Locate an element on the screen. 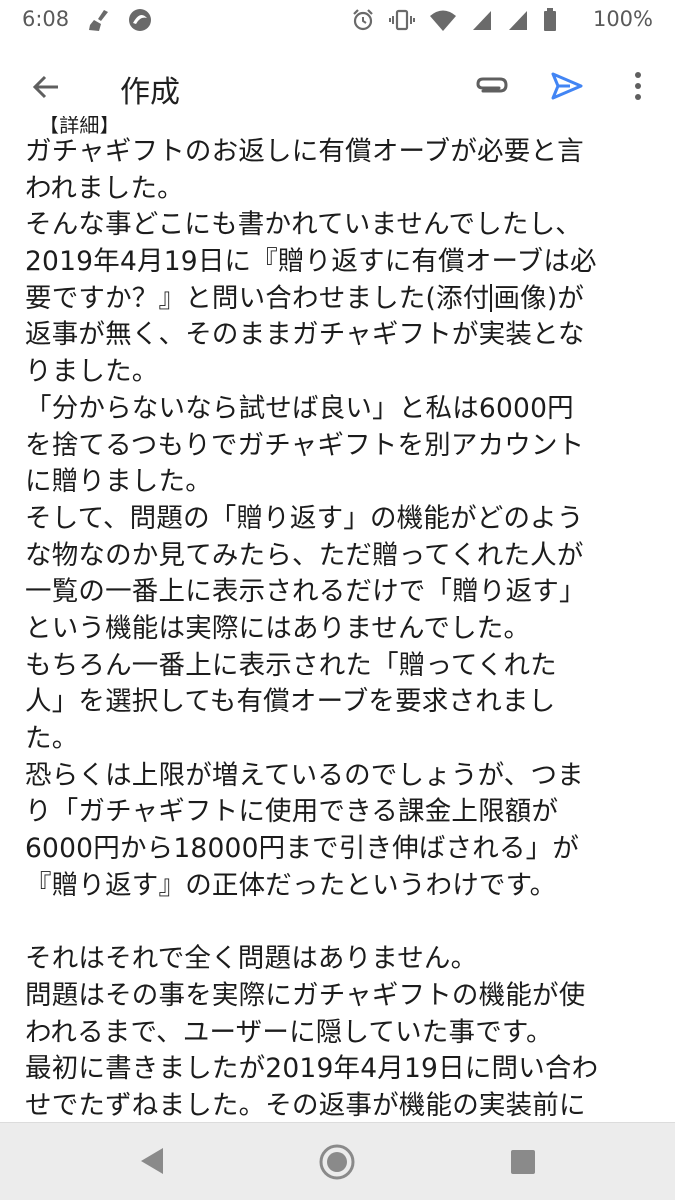  body-line: 『贈り返す』の正体だったというわけです。 is located at coordinates (291, 885).